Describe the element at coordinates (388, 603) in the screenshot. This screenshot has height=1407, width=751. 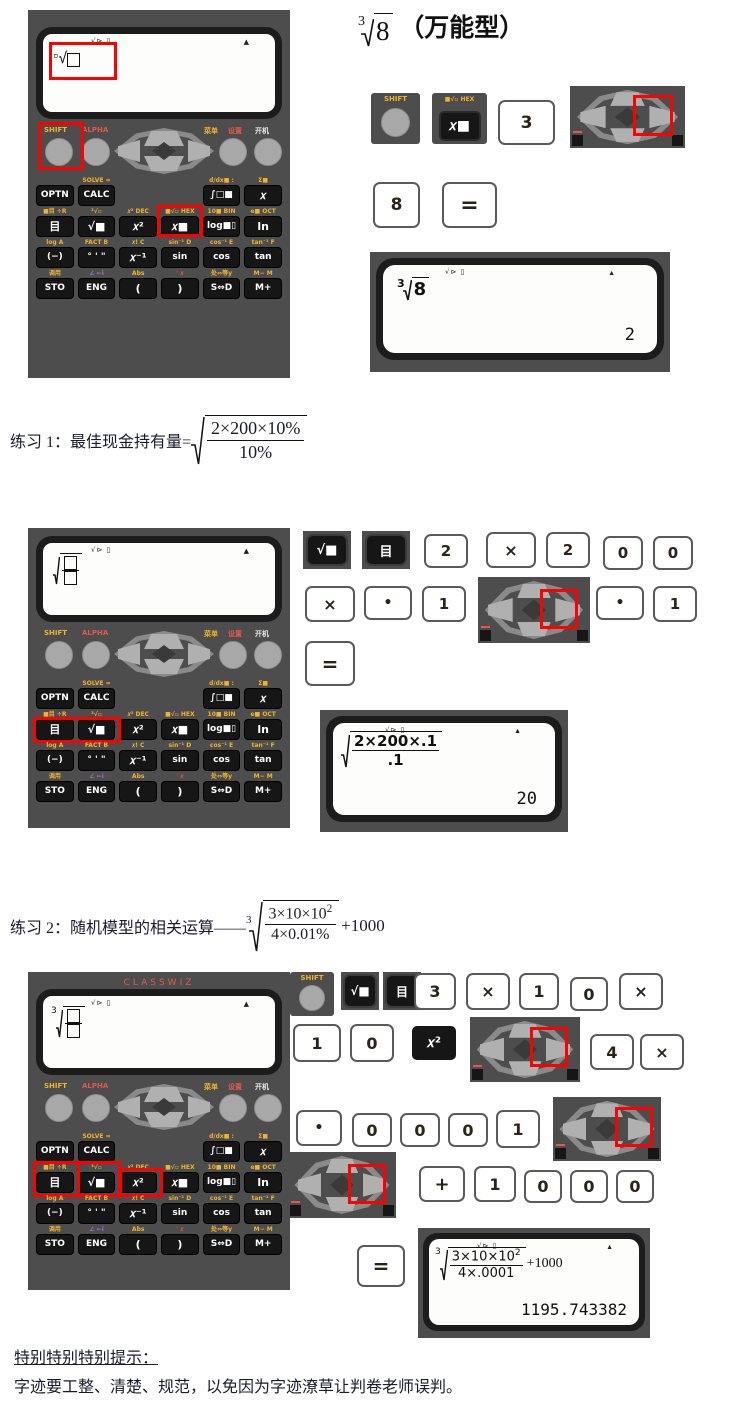
I see `decimal-point-key-face: •` at that location.